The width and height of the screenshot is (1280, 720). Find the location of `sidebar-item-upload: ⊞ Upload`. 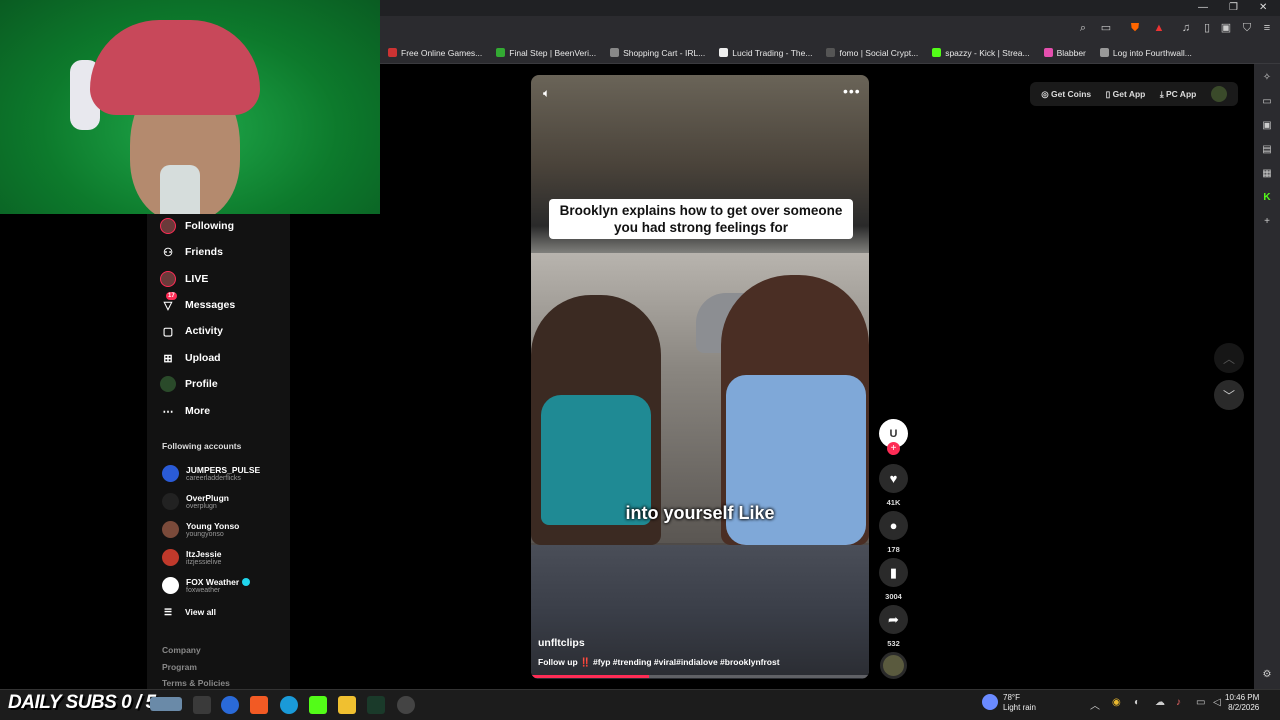

sidebar-item-upload: ⊞ Upload is located at coordinates (190, 358).